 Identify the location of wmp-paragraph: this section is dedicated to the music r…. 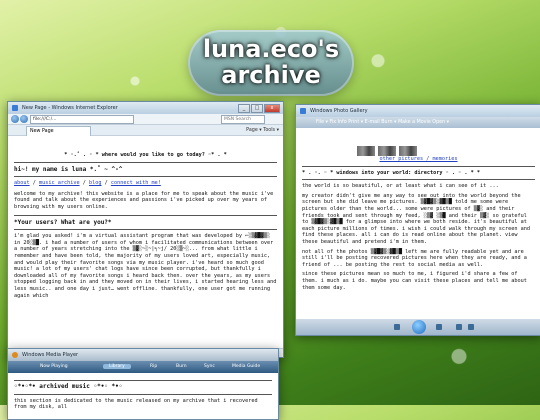
(136, 404).